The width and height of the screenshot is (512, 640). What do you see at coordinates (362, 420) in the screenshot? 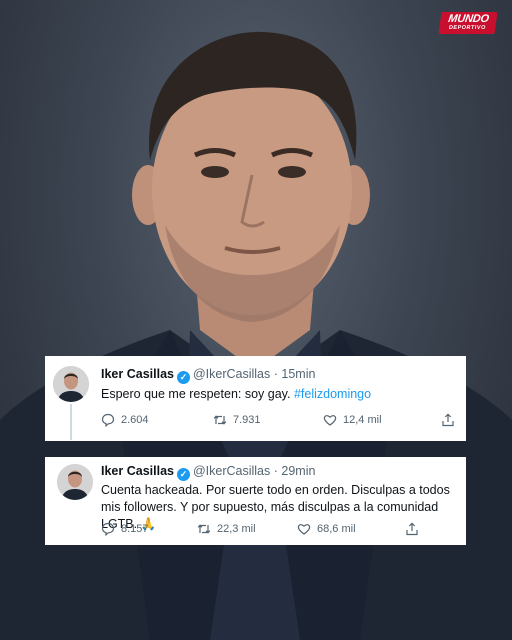
I see `like-count: 12,4 mil` at bounding box center [362, 420].